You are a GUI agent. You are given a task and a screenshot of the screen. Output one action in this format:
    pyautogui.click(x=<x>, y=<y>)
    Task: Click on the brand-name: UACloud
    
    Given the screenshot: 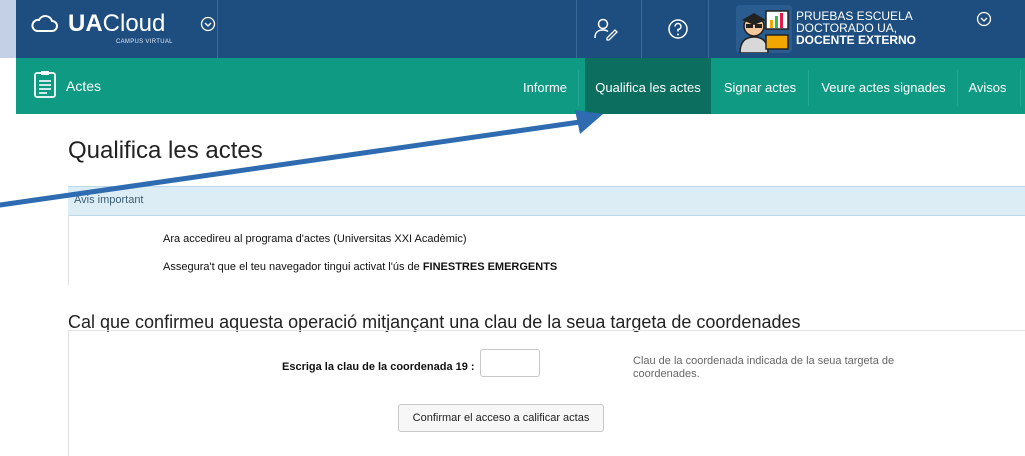 What is the action you would take?
    pyautogui.click(x=116, y=24)
    